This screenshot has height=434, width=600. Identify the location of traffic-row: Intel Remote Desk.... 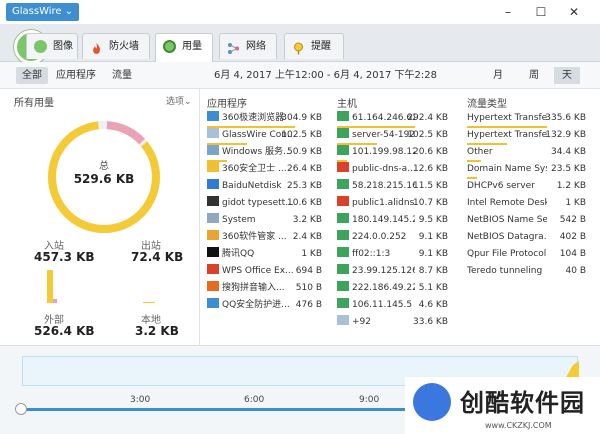
(507, 204).